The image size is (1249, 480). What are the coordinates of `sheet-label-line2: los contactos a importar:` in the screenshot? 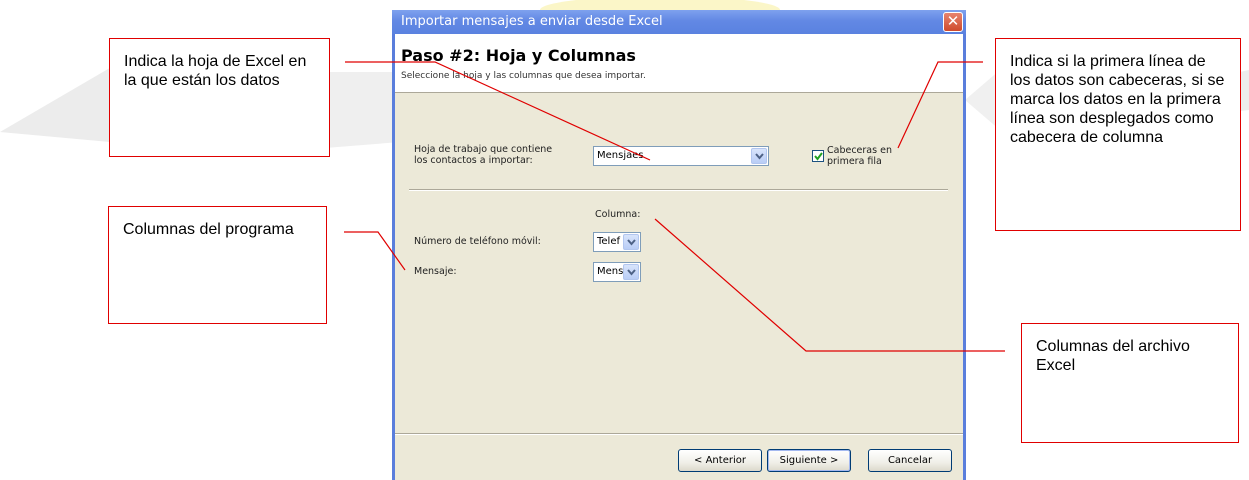 It's located at (473, 160).